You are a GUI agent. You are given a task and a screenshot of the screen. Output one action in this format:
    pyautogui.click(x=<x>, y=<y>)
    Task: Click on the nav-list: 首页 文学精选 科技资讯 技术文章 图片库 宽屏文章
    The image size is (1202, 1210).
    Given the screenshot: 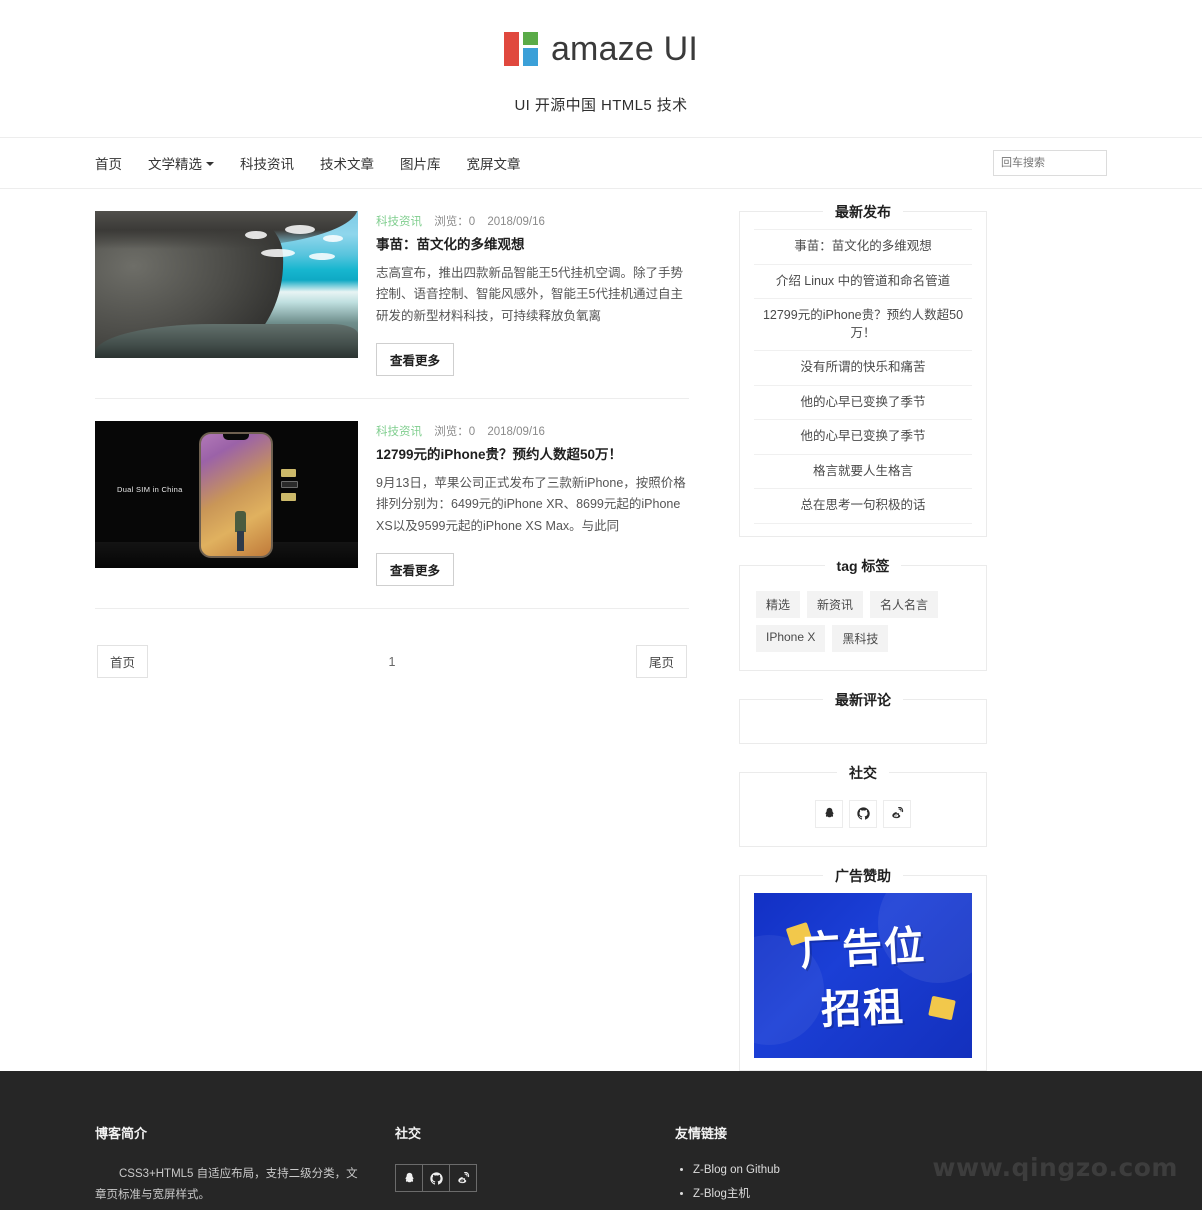 What is the action you would take?
    pyautogui.click(x=314, y=163)
    